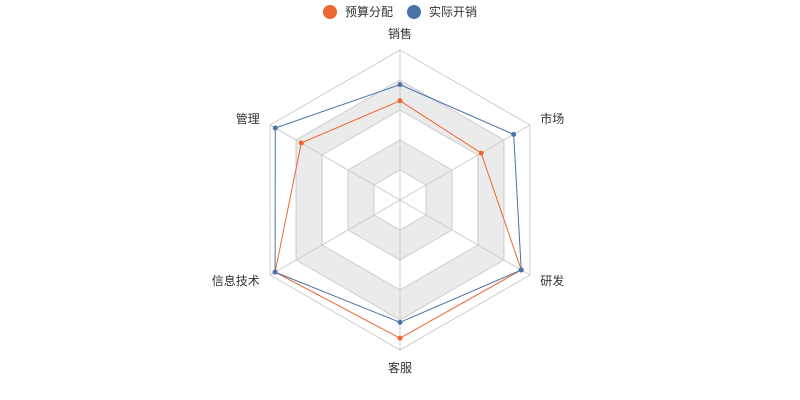 Image resolution: width=800 pixels, height=400 pixels. I want to click on radar-indicator-label-1: 市场, so click(552, 118).